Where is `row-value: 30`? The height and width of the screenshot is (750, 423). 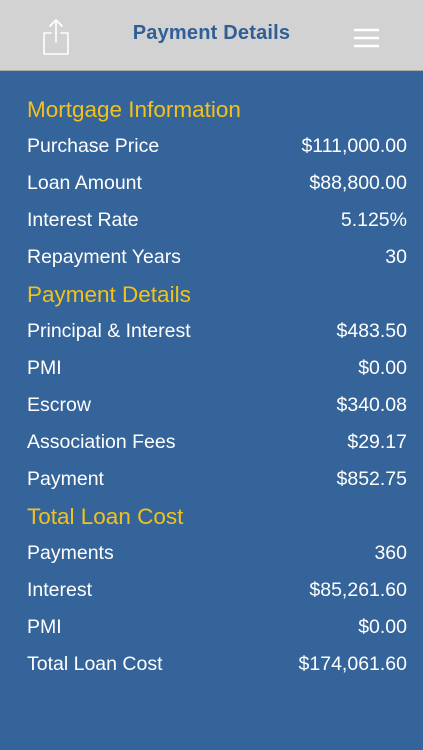
row-value: 30 is located at coordinates (396, 257).